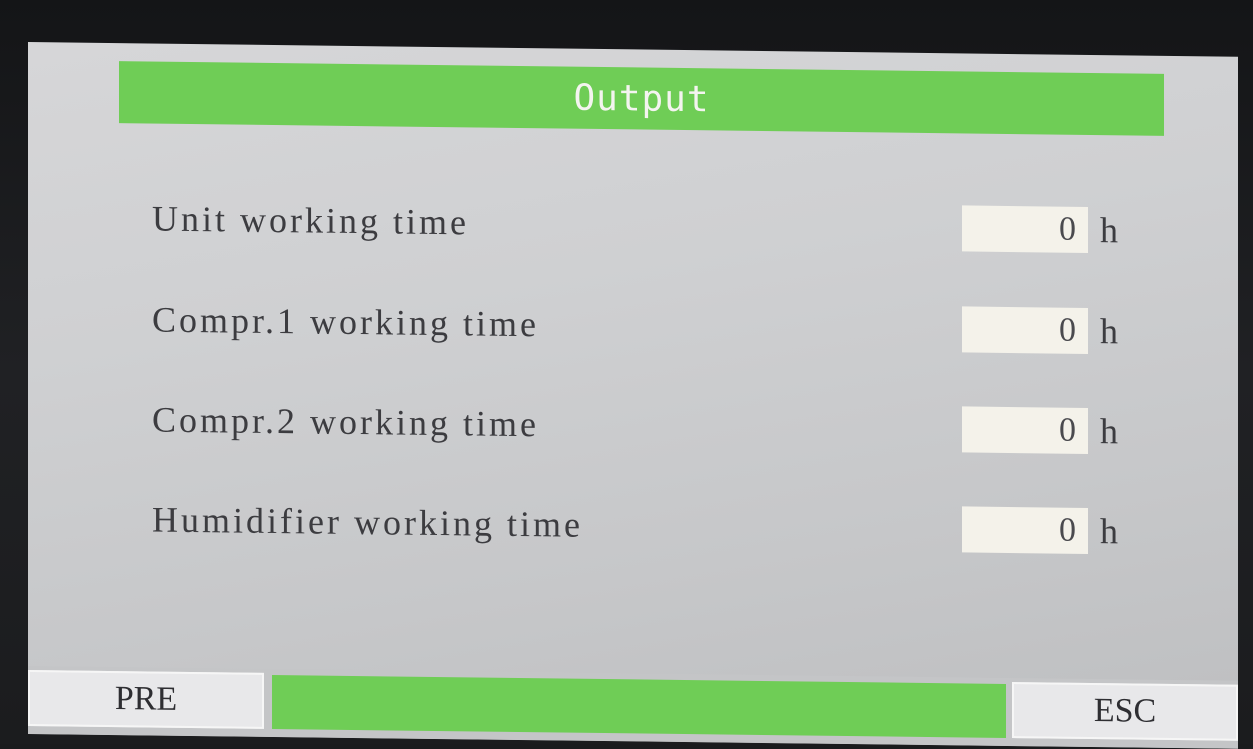  Describe the element at coordinates (345, 422) in the screenshot. I see `compr2-working-time-label: Compr.2 working time` at that location.